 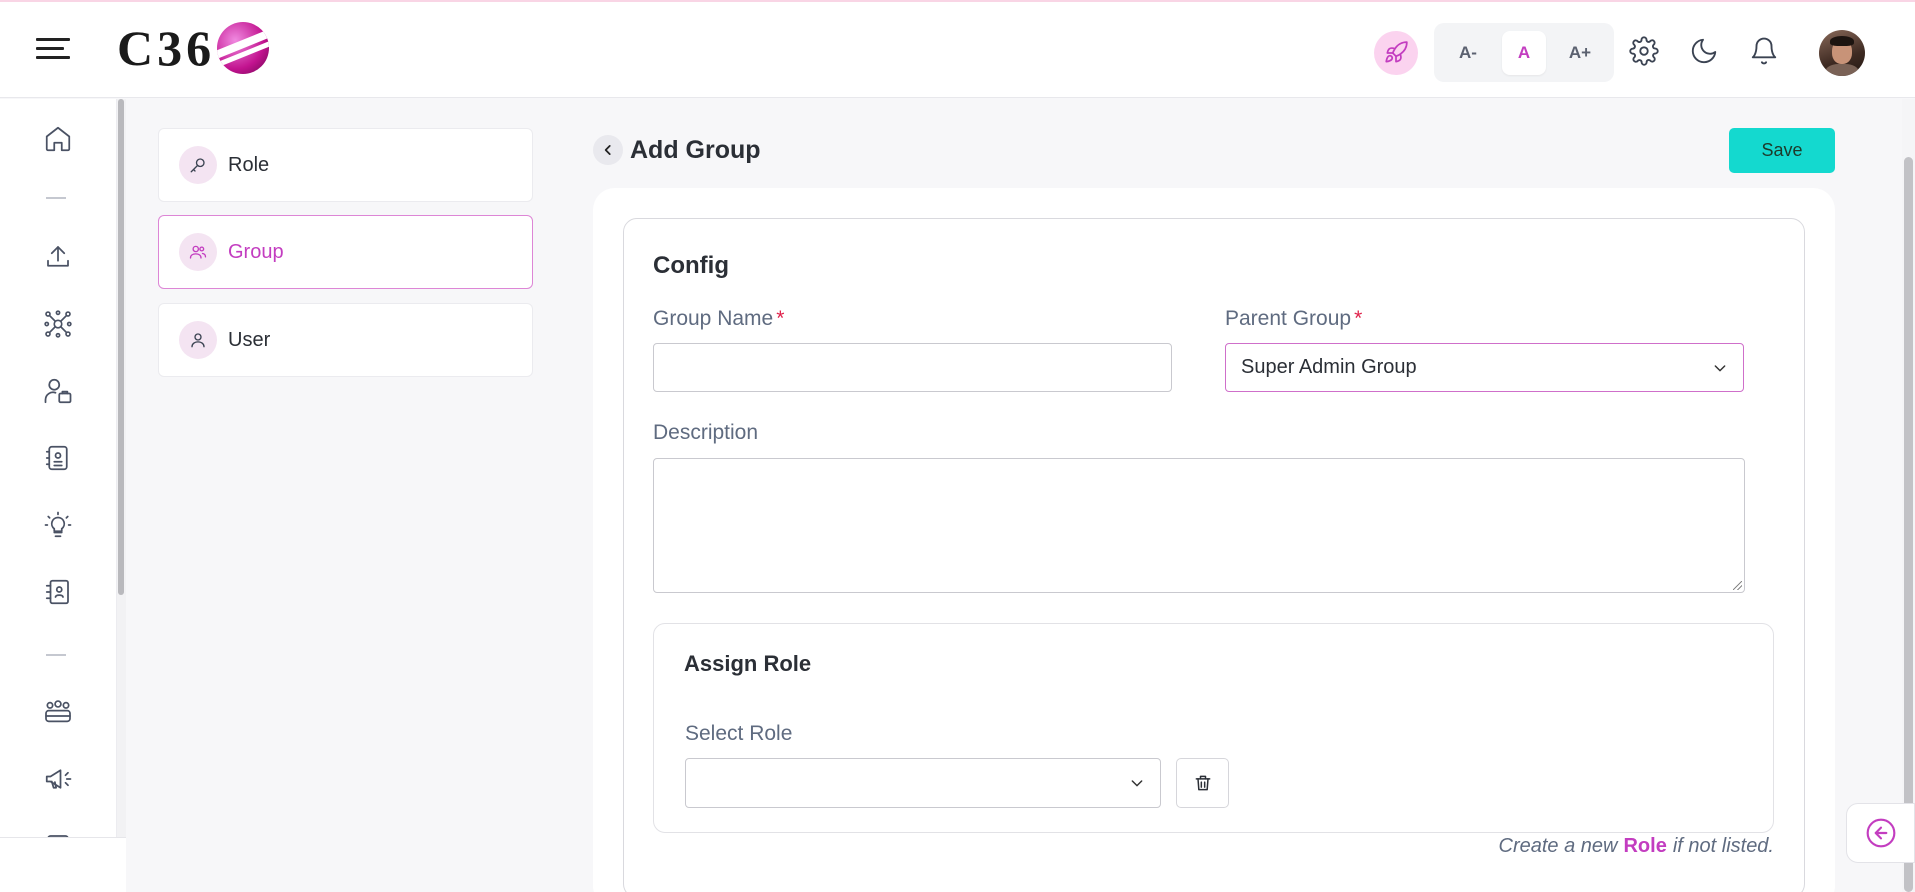 I want to click on select-role-label: Select Role, so click(x=739, y=733).